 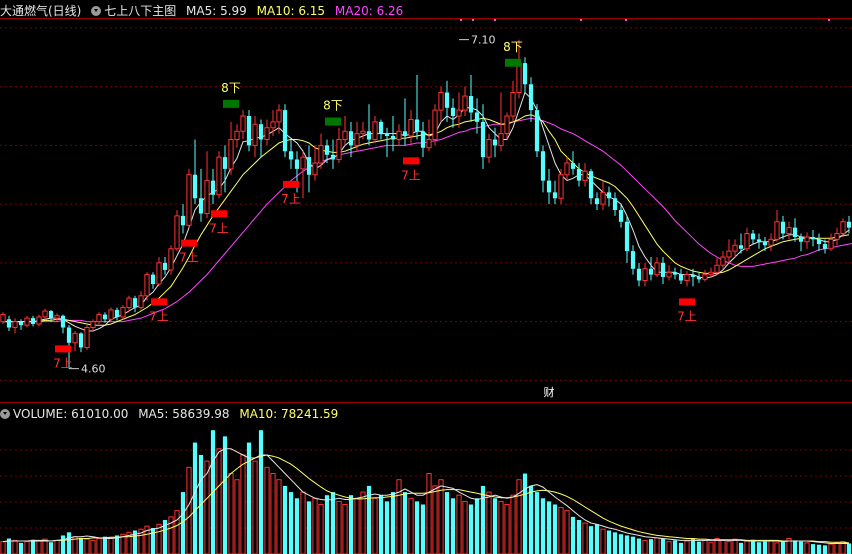 I want to click on signal-down-marker, so click(x=231, y=103).